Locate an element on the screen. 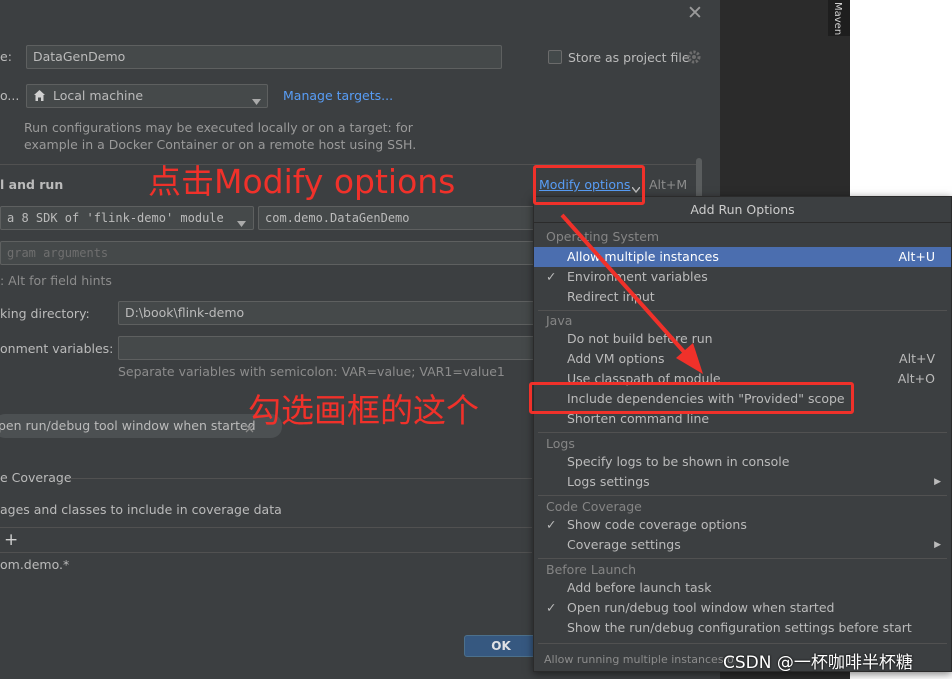  csdn-watermark: CSDN @一杯咖啡半杯糖 is located at coordinates (818, 663).